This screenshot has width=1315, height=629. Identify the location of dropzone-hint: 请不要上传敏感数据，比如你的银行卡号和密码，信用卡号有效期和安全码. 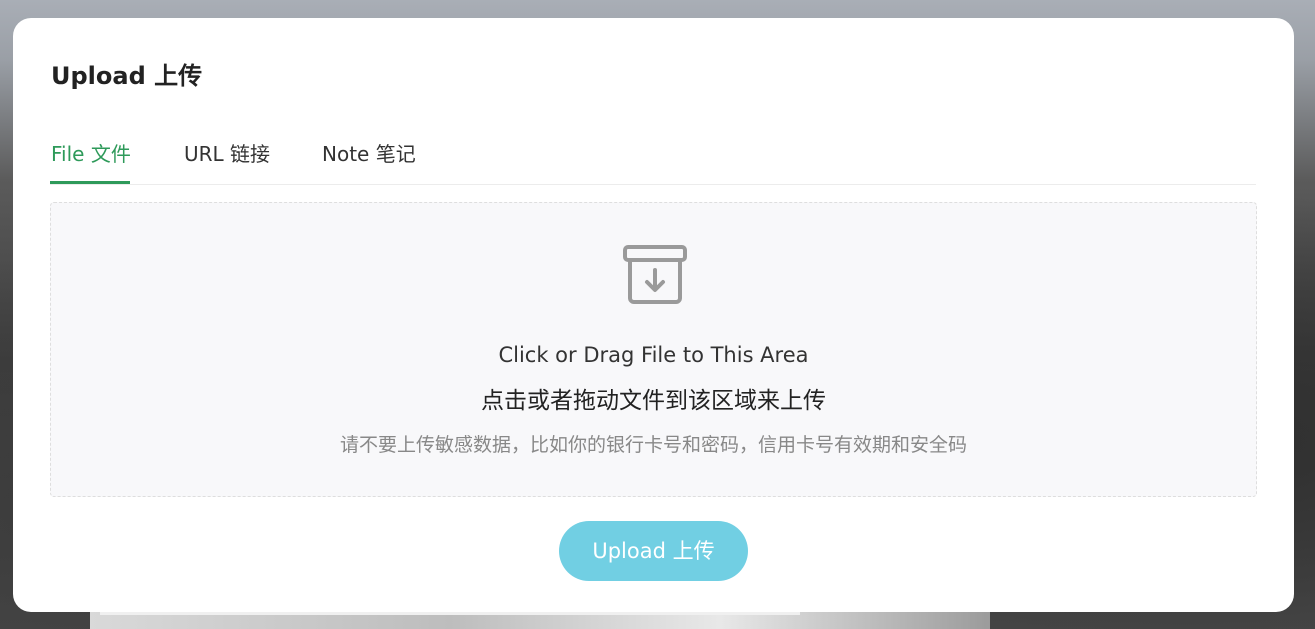
(653, 445).